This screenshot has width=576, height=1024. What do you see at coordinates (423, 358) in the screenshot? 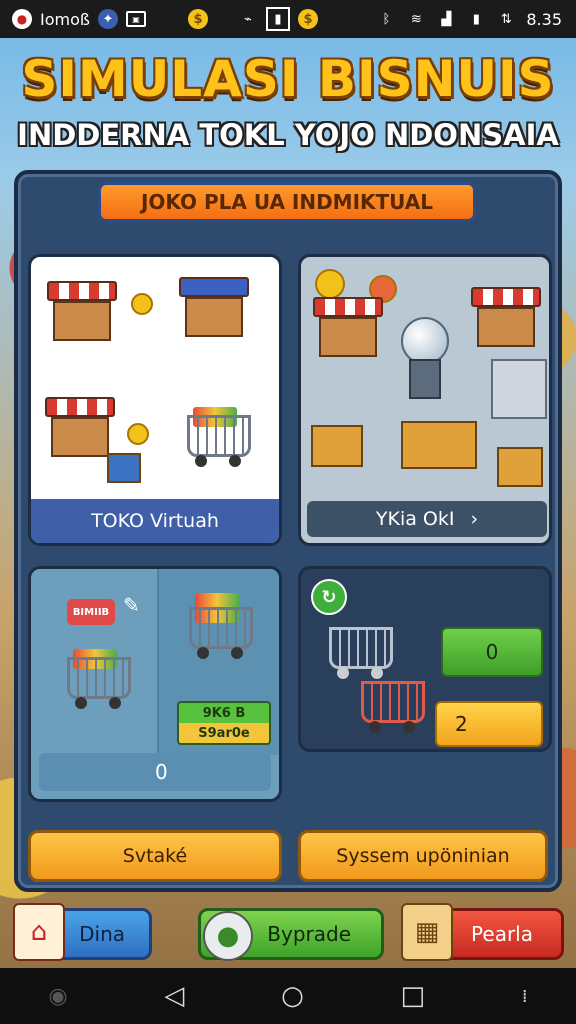
I see `vending-machine-illustration` at bounding box center [423, 358].